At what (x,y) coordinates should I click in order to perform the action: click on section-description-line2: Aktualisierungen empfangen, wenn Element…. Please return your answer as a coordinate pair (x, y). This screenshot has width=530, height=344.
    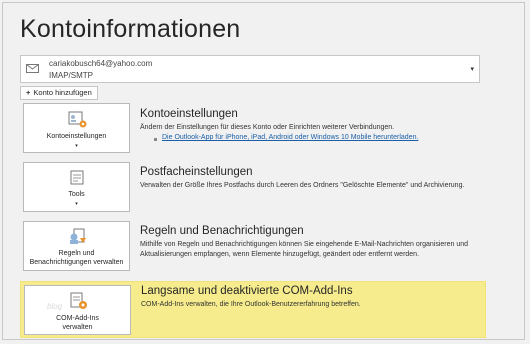
    Looking at the image, I should click on (280, 254).